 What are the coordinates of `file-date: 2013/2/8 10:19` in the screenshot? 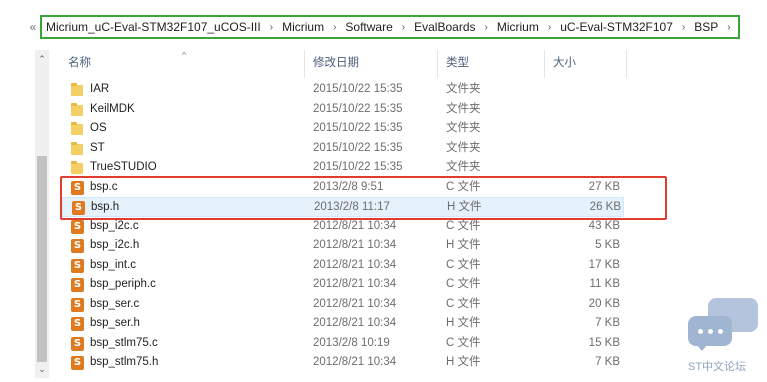 It's located at (351, 342).